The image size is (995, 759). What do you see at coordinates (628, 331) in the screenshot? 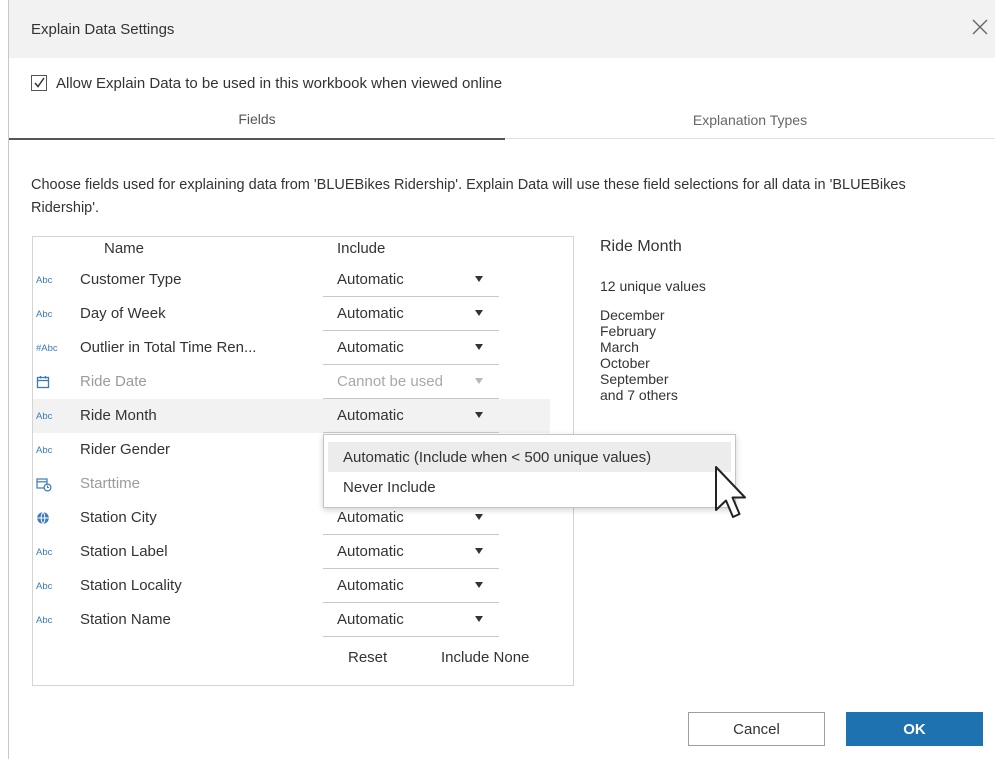
I see `detail-value: February` at bounding box center [628, 331].